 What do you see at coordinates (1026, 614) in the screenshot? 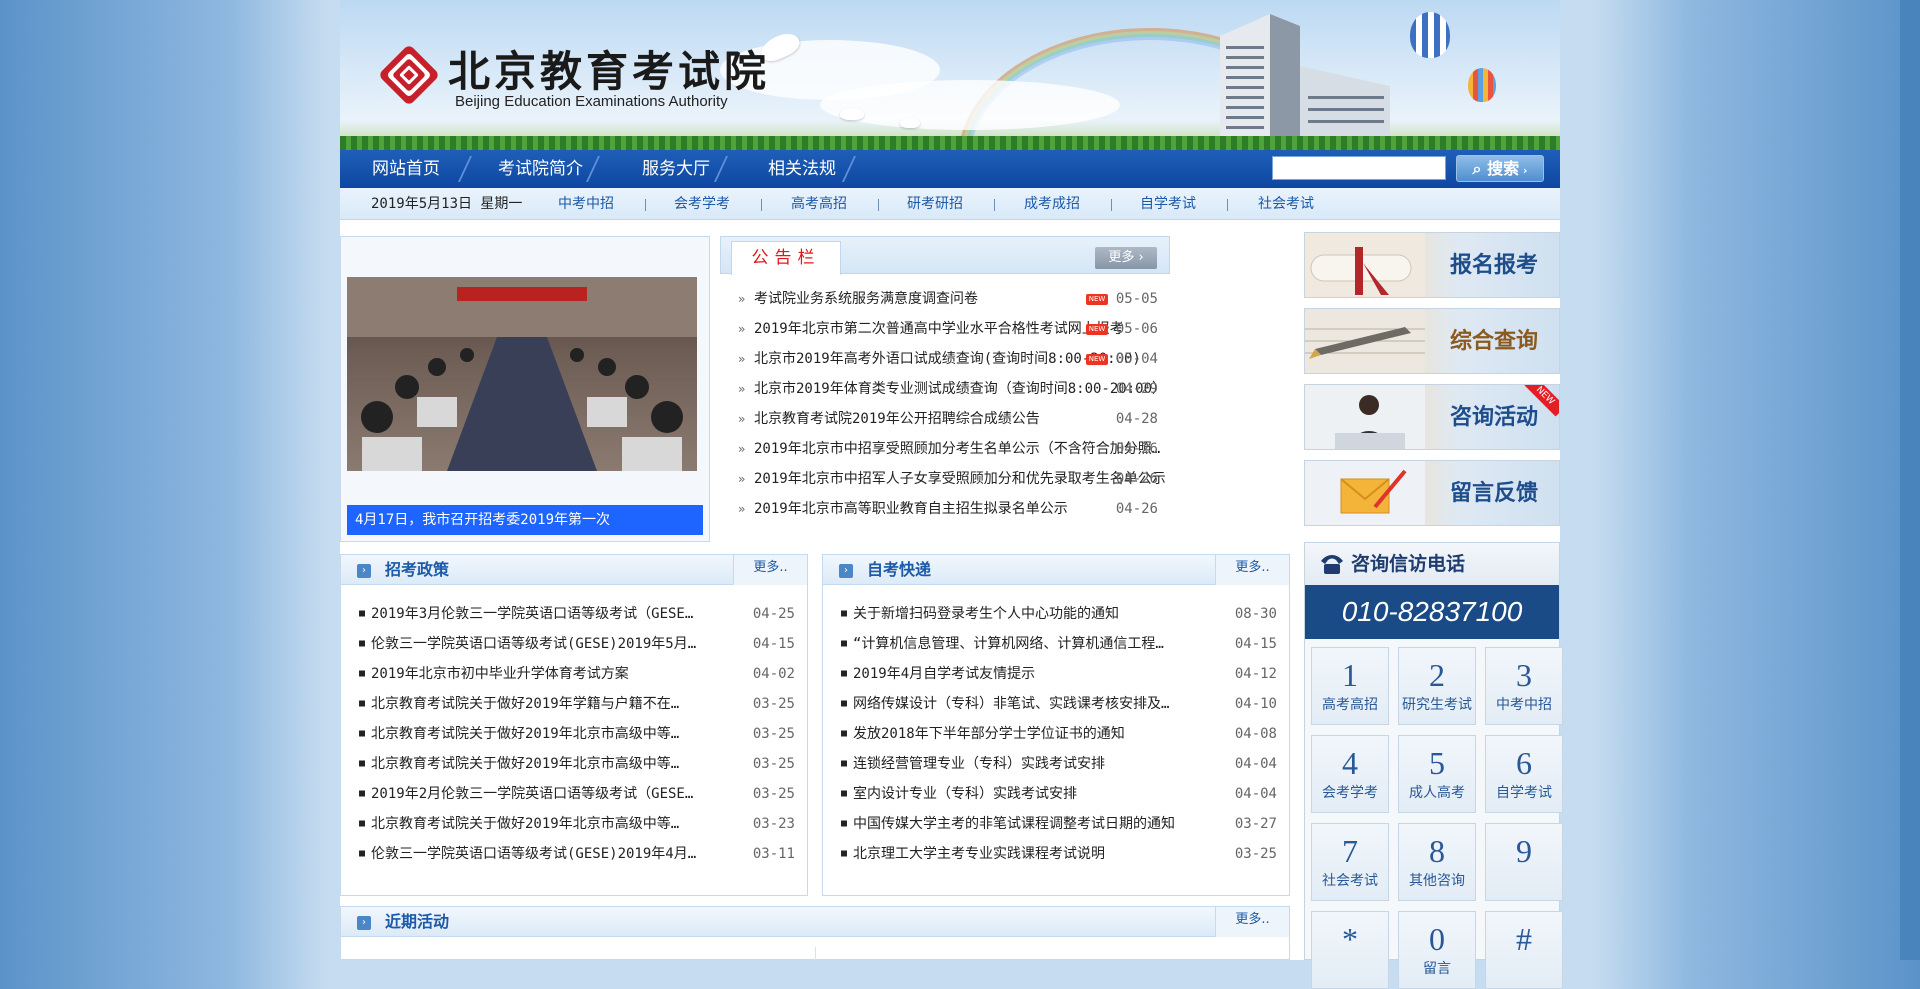
I see `selfexam-item-title: 关于新增扫码登录考生个人中心功能的通知` at bounding box center [1026, 614].